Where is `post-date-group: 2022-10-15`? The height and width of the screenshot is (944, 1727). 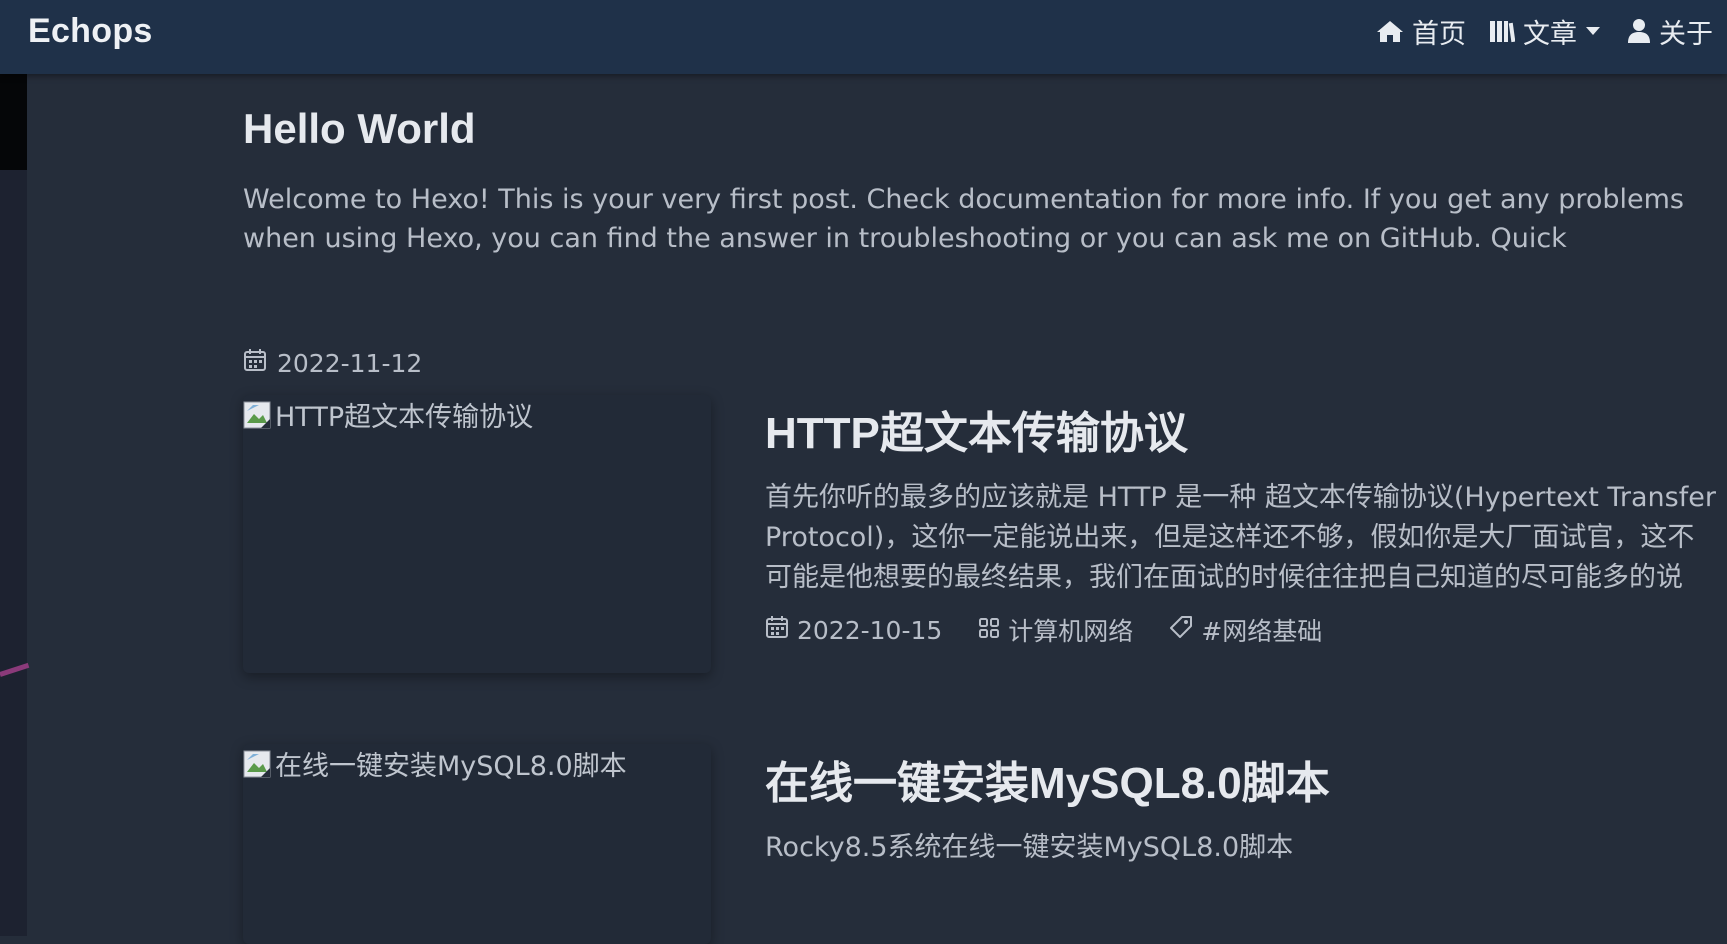
post-date-group: 2022-10-15 is located at coordinates (853, 630).